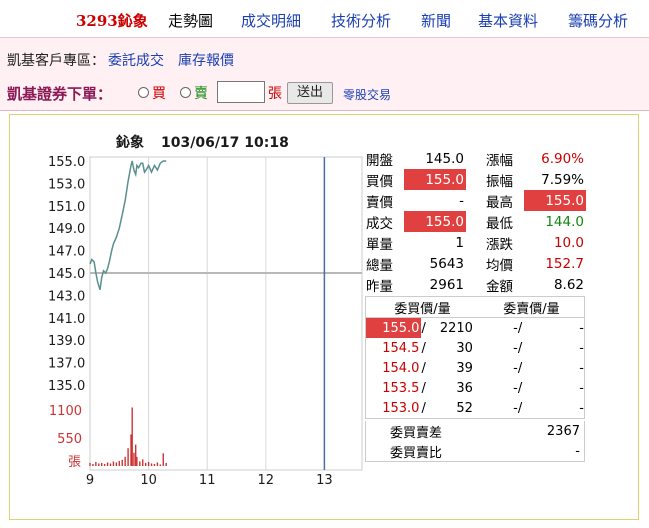 The height and width of the screenshot is (528, 649). Describe the element at coordinates (393, 327) in the screenshot. I see `bid-price: 155.0` at that location.